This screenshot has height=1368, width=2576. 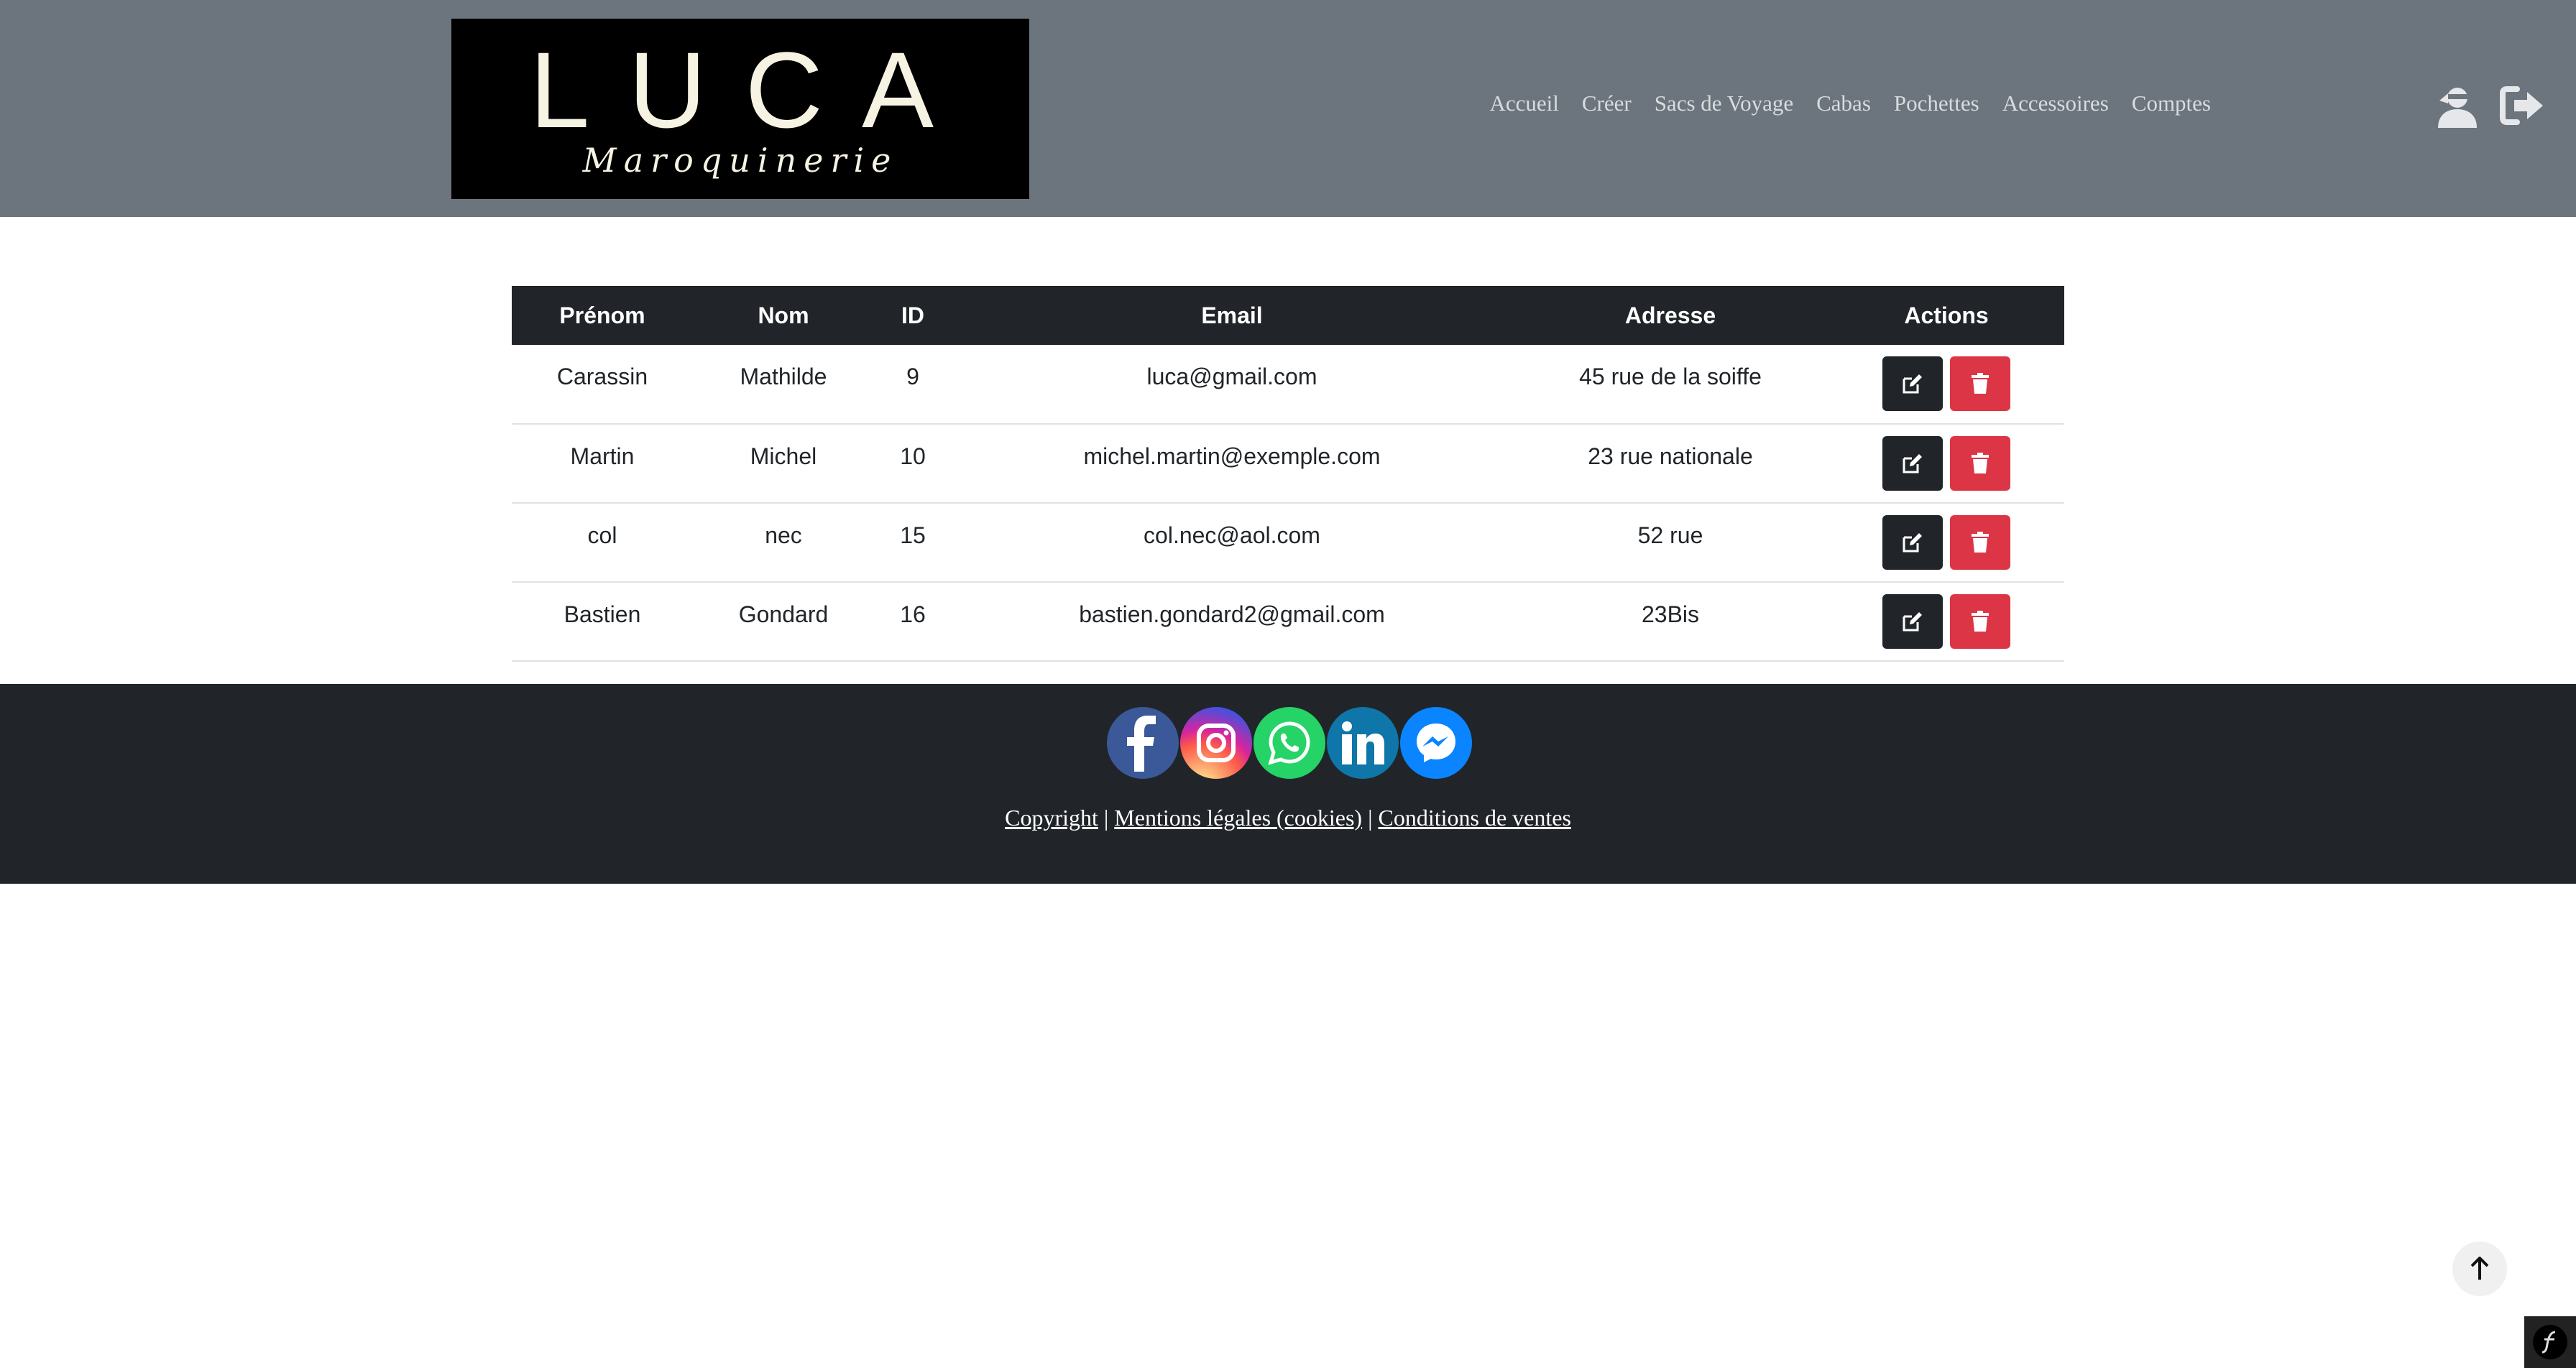 I want to click on conditions-de-ventes-link: Conditions de ventes, so click(x=1474, y=818).